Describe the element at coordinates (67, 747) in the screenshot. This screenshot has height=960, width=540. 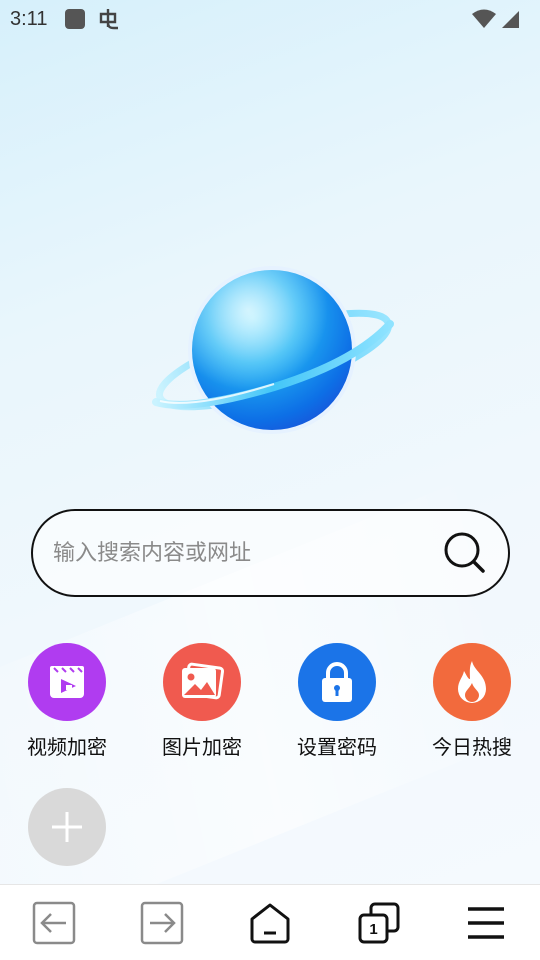
I see `shortcut-label: 视频加密` at that location.